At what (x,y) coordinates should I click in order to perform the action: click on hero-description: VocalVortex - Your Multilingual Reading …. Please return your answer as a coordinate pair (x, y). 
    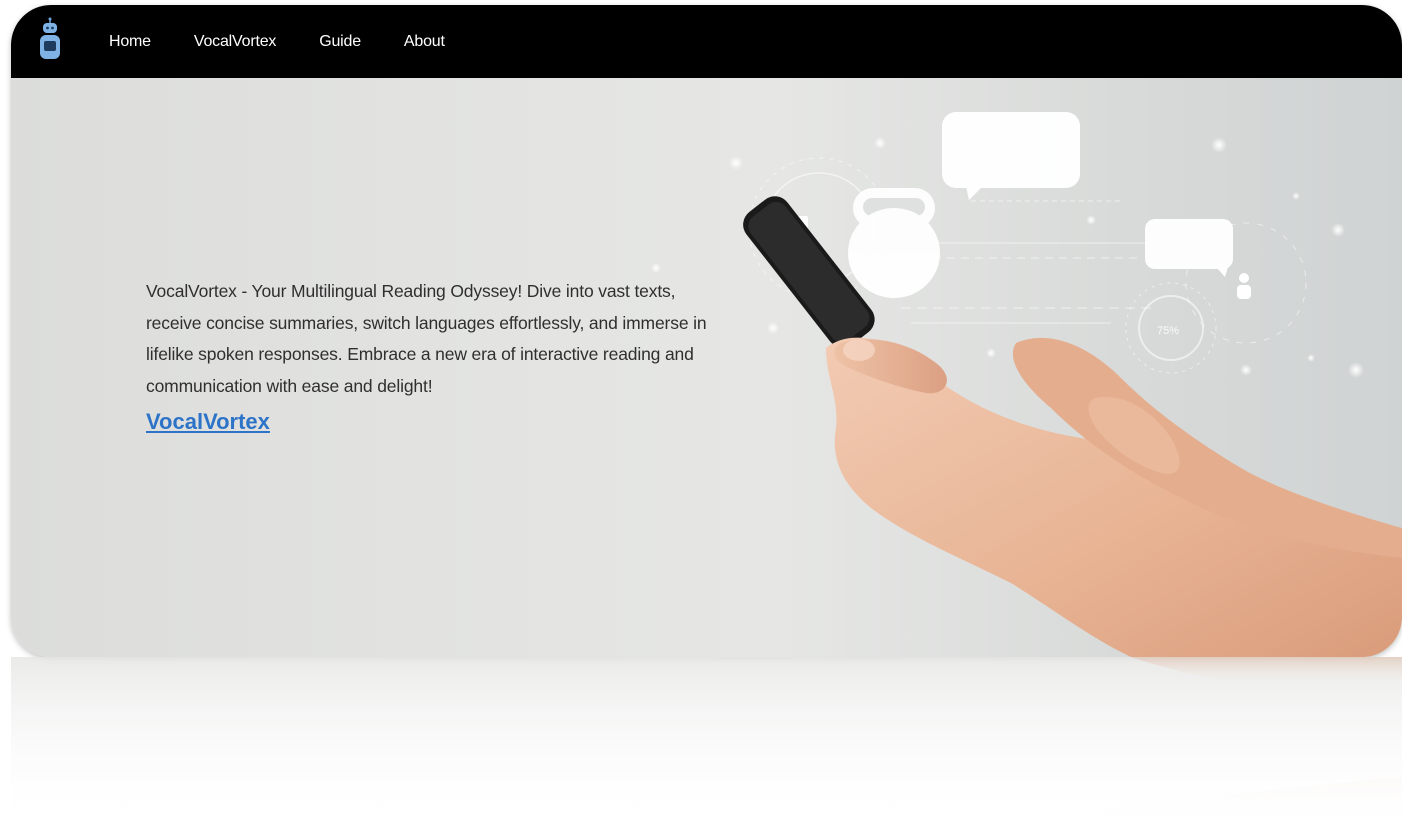
    Looking at the image, I should click on (426, 338).